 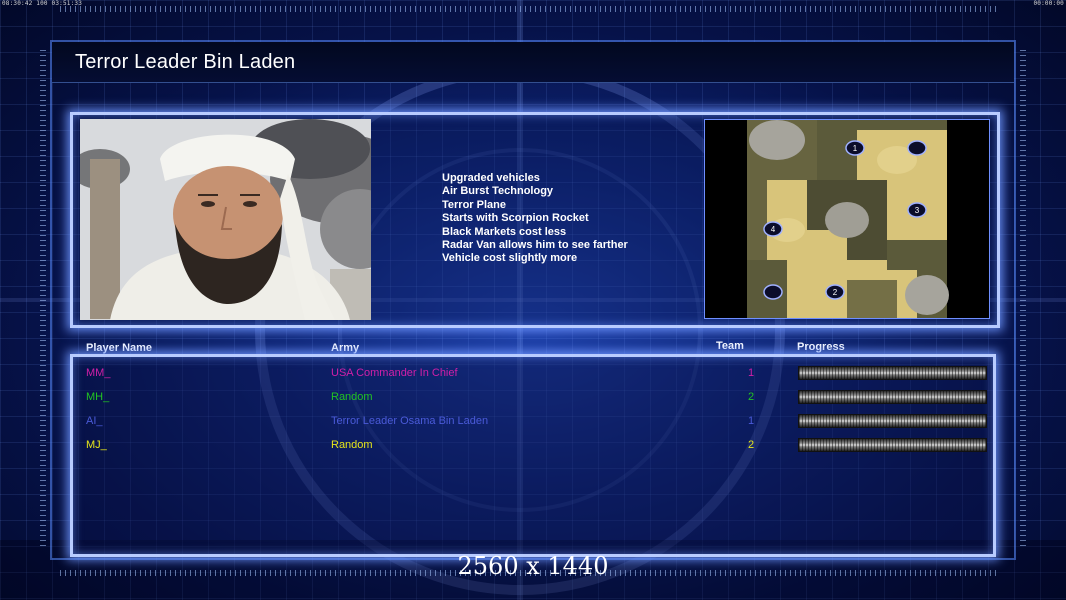 I want to click on feature-item: Radar Van allows him to see farther, so click(x=535, y=245).